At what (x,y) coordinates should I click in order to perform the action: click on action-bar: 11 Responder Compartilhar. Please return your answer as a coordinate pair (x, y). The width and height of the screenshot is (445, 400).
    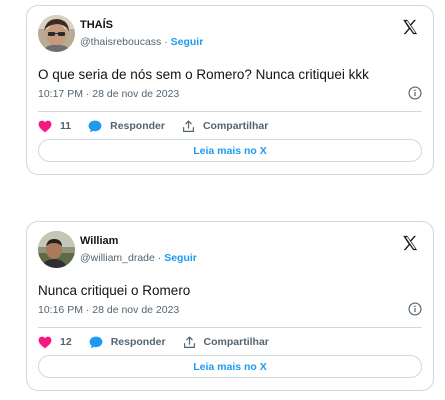
    Looking at the image, I should click on (161, 126).